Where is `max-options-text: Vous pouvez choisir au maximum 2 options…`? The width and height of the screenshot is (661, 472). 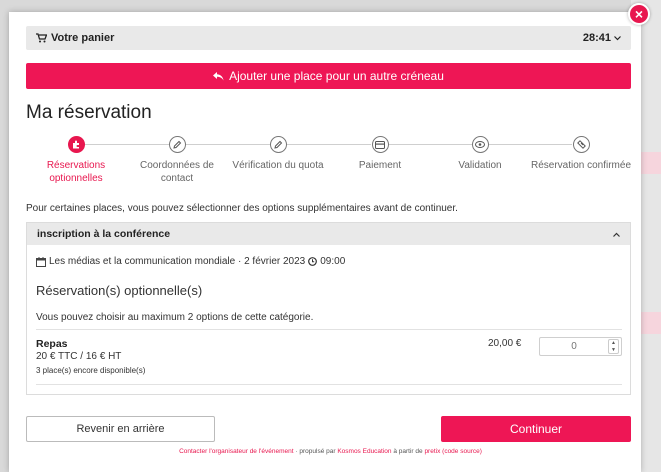 max-options-text: Vous pouvez choisir au maximum 2 options… is located at coordinates (175, 317).